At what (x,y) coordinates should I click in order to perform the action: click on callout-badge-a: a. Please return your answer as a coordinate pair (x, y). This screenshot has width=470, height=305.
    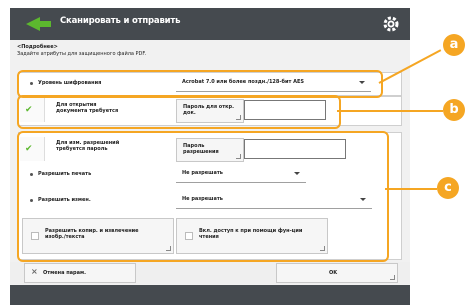
    Looking at the image, I should click on (454, 45).